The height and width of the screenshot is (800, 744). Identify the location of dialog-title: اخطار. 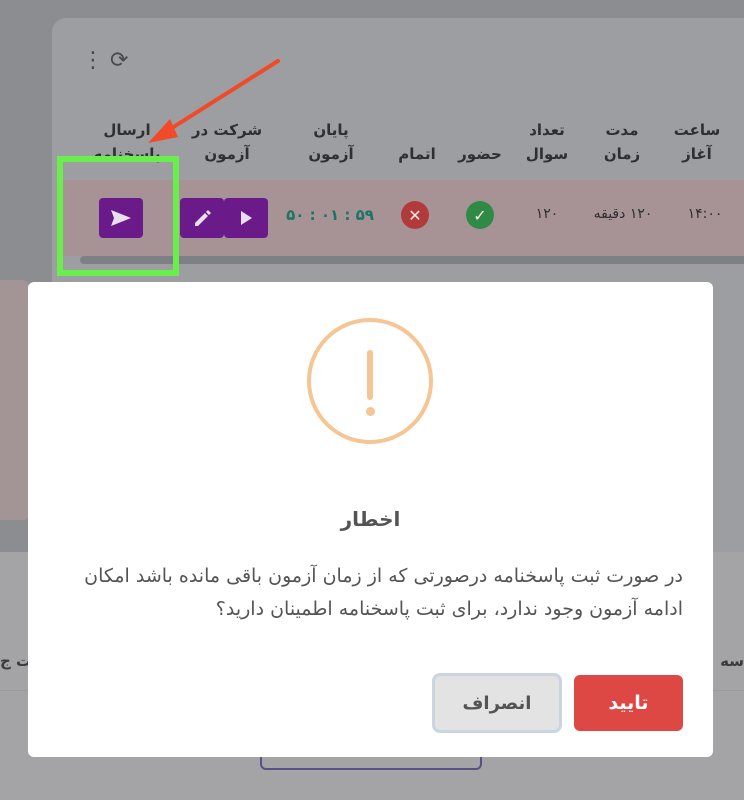
(370, 519).